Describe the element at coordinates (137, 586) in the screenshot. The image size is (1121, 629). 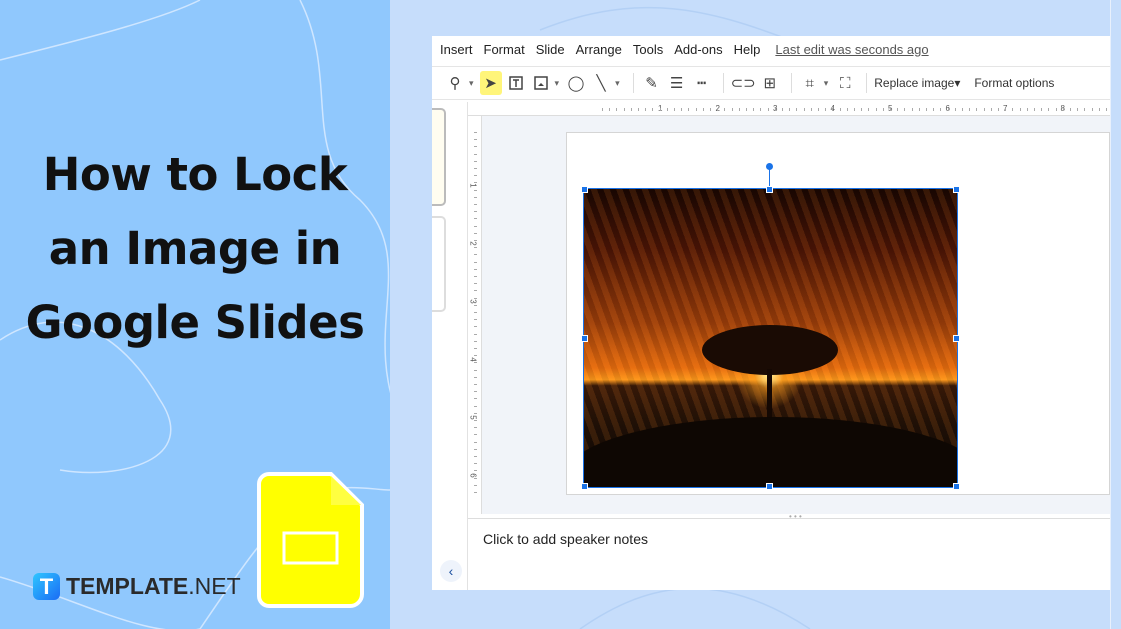
I see `template-net-logo: T TEMPLATE.NET` at that location.